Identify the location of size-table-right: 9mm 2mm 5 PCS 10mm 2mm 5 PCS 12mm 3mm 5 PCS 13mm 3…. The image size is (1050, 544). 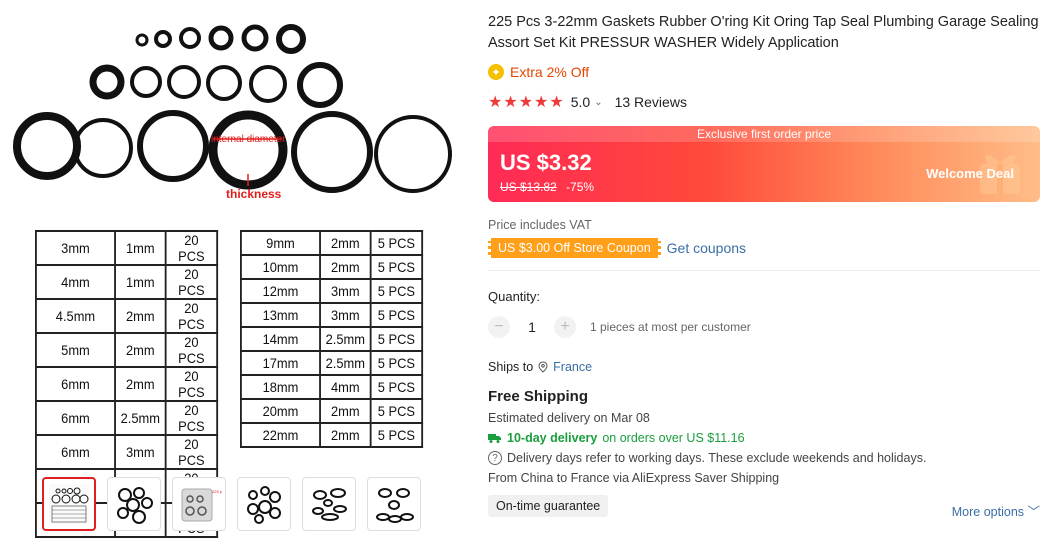
(331, 339).